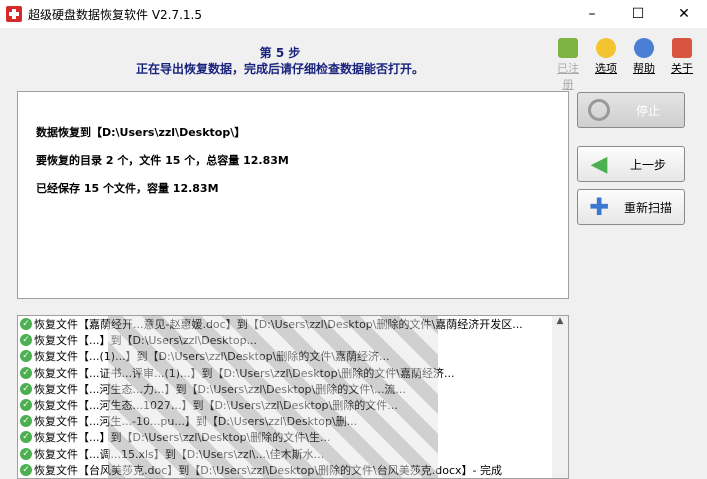  I want to click on scroll-up-icon: ▲, so click(560, 321).